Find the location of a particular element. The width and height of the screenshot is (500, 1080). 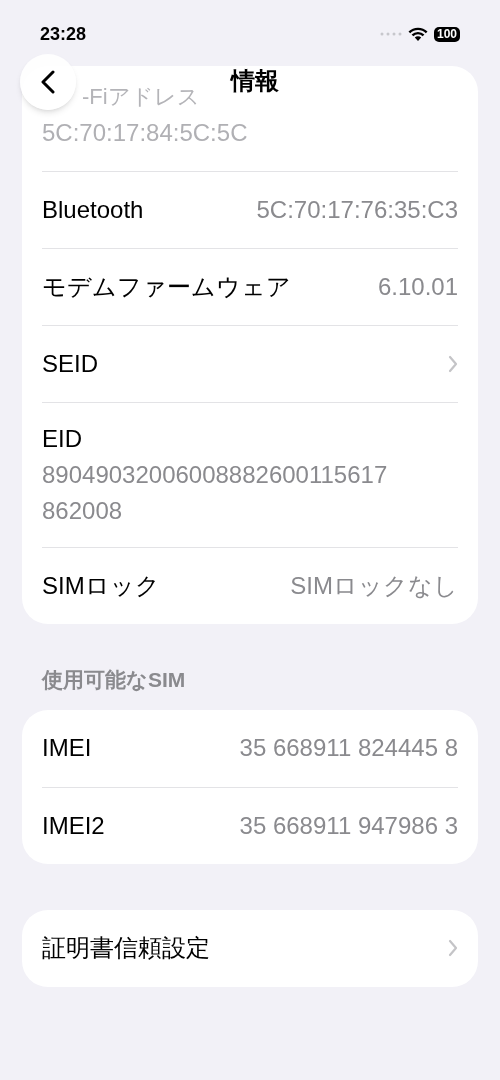

section-header: 使用可能なSIM is located at coordinates (113, 680).